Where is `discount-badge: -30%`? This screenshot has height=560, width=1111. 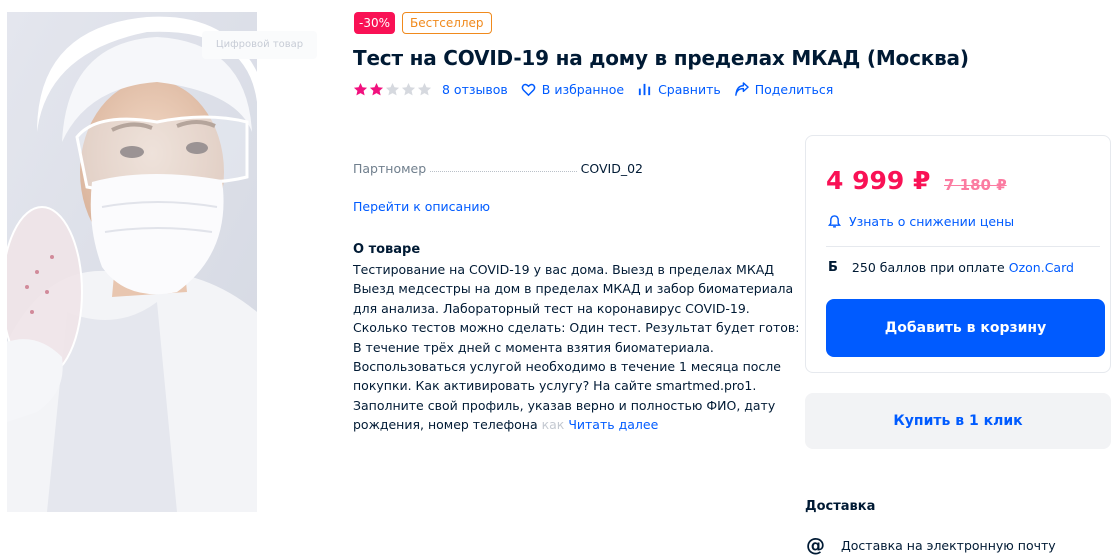 discount-badge: -30% is located at coordinates (375, 23).